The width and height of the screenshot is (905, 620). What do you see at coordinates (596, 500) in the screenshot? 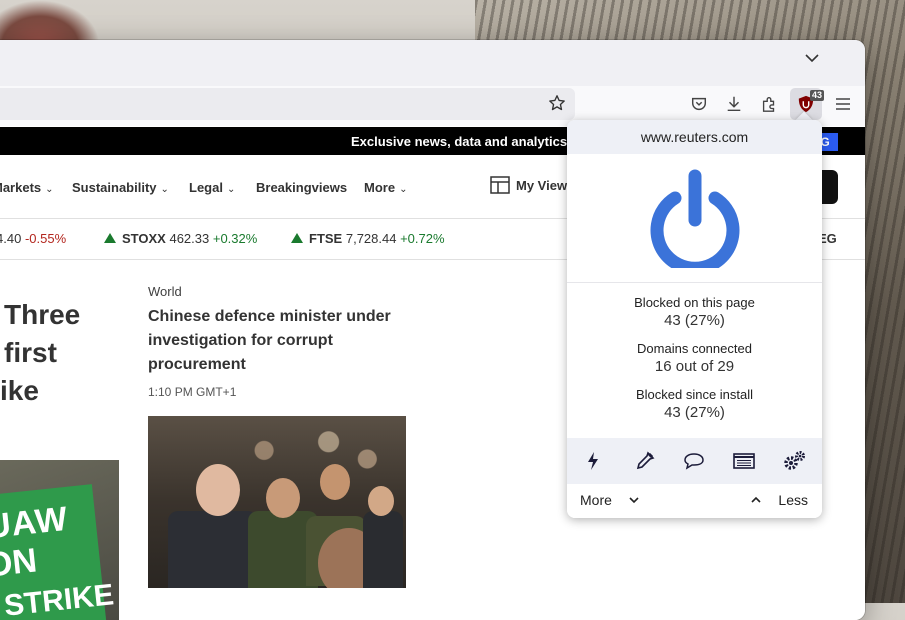
I see `more-button: More` at bounding box center [596, 500].